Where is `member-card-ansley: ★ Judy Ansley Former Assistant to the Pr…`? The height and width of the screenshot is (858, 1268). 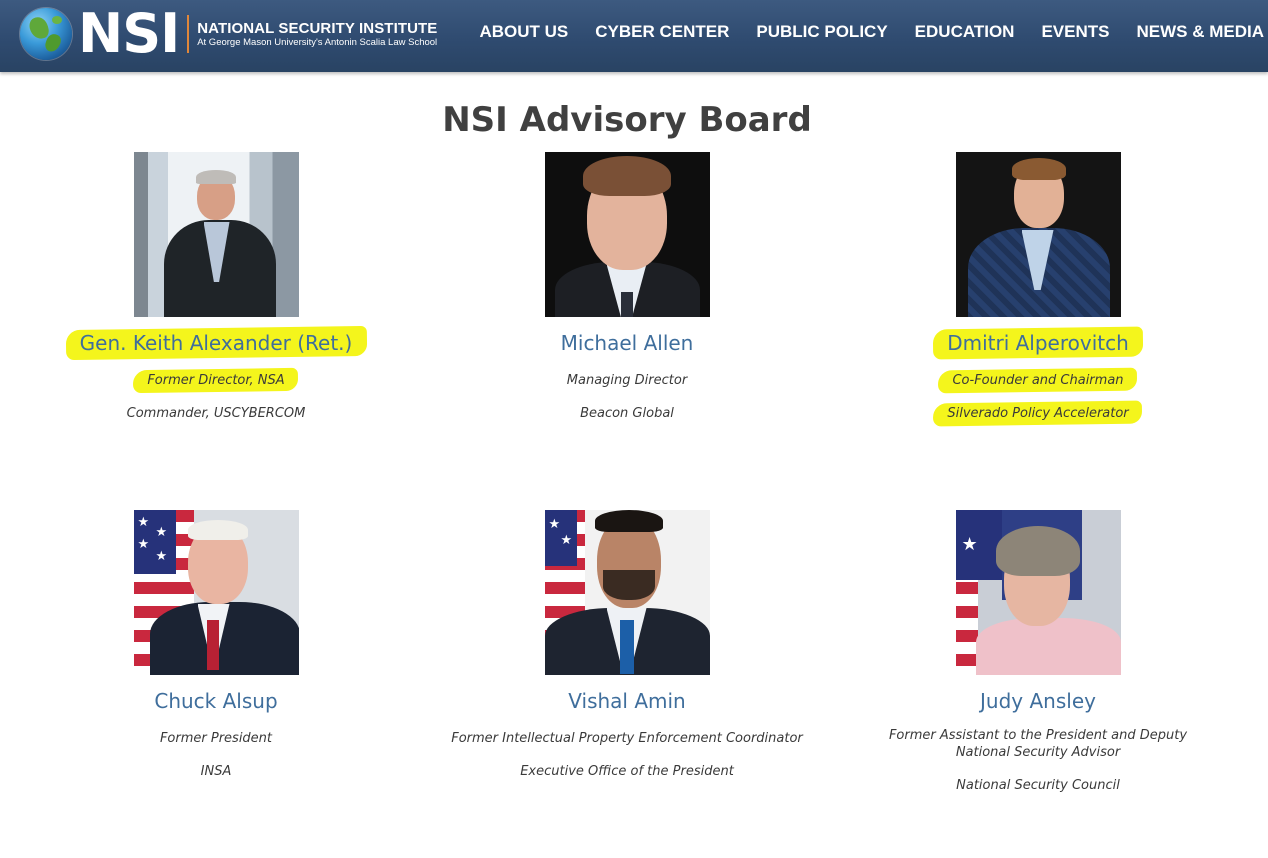 member-card-ansley: ★ Judy Ansley Former Assistant to the Pr… is located at coordinates (1038, 652).